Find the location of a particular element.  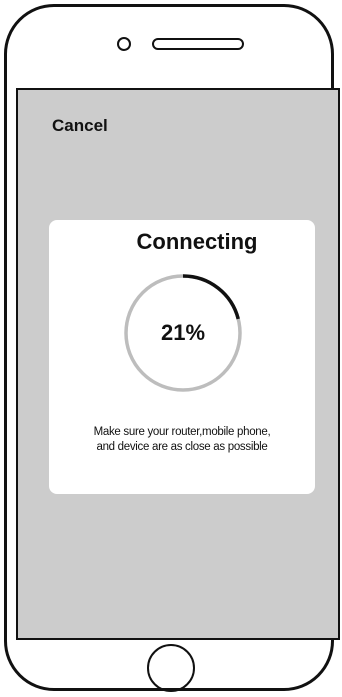

dialog-title: Connecting is located at coordinates (197, 241).